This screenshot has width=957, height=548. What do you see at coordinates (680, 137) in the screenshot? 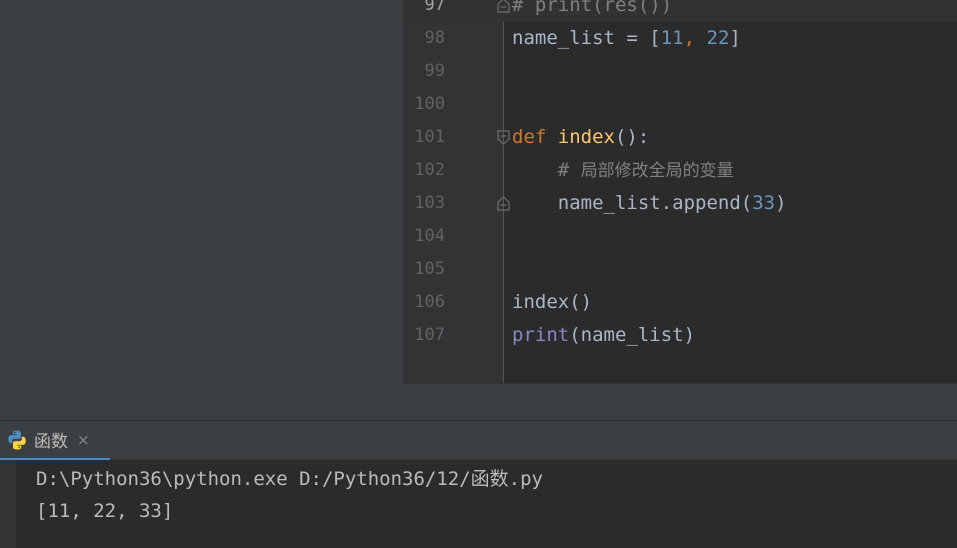
I see `code-line: 101 def index():` at bounding box center [680, 137].